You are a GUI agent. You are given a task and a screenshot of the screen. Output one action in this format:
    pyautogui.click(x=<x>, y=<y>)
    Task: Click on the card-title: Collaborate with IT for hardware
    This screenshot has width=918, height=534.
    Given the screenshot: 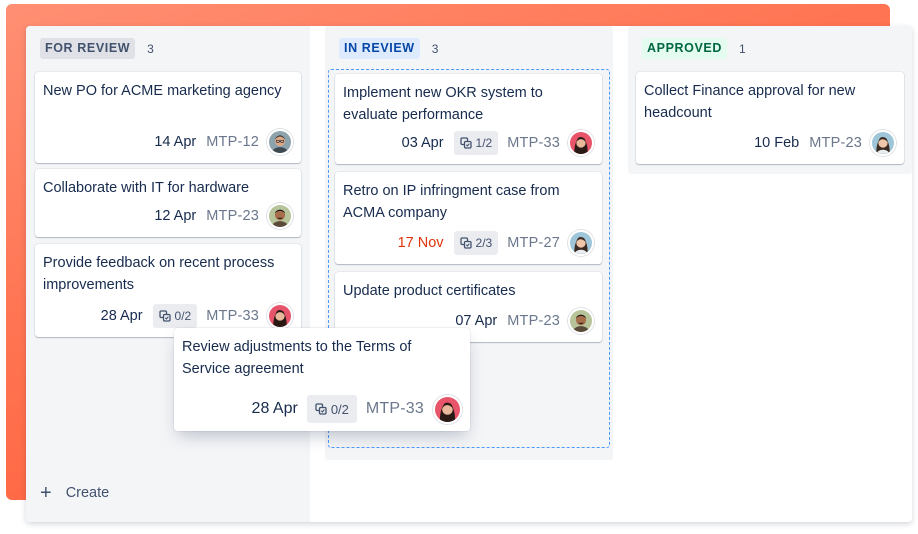 What is the action you would take?
    pyautogui.click(x=146, y=188)
    